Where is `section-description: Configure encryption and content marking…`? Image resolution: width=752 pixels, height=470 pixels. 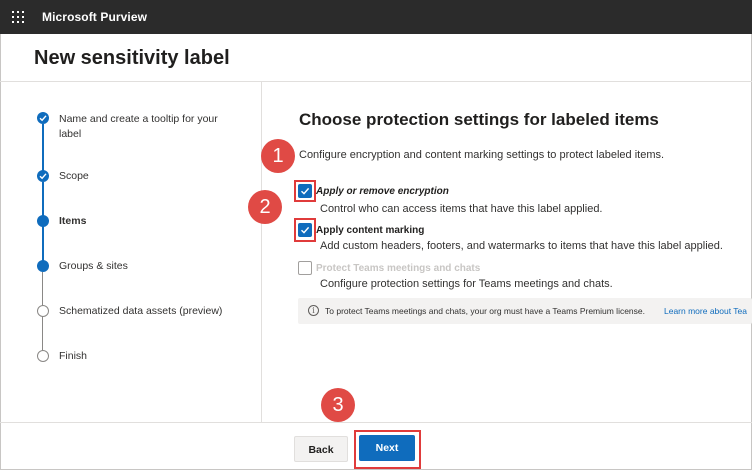 section-description: Configure encryption and content marking… is located at coordinates (482, 155).